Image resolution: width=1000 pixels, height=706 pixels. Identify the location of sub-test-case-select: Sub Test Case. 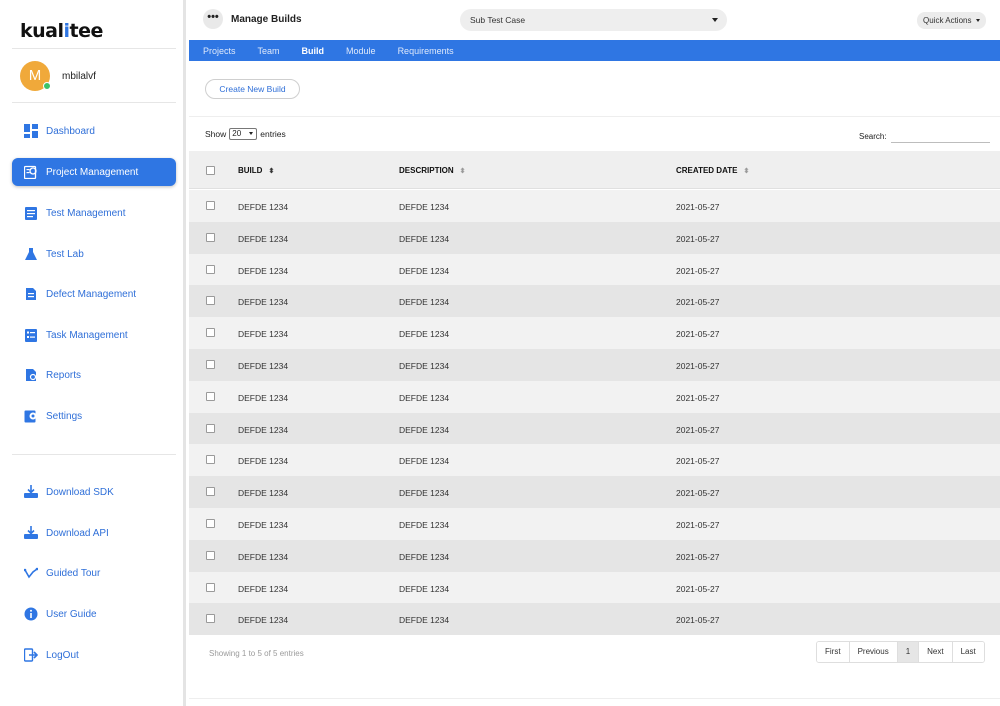
(593, 20).